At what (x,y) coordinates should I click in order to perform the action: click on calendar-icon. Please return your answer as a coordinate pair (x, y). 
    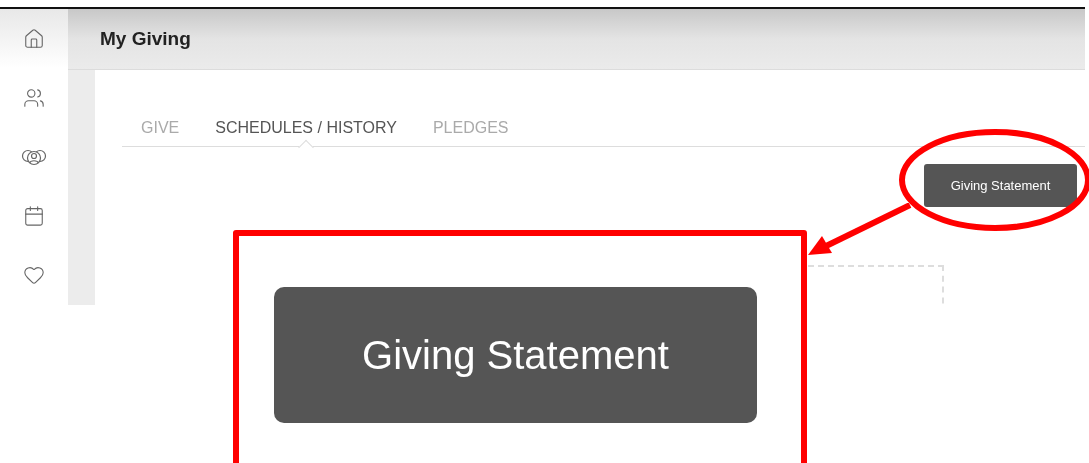
    Looking at the image, I should click on (34, 216).